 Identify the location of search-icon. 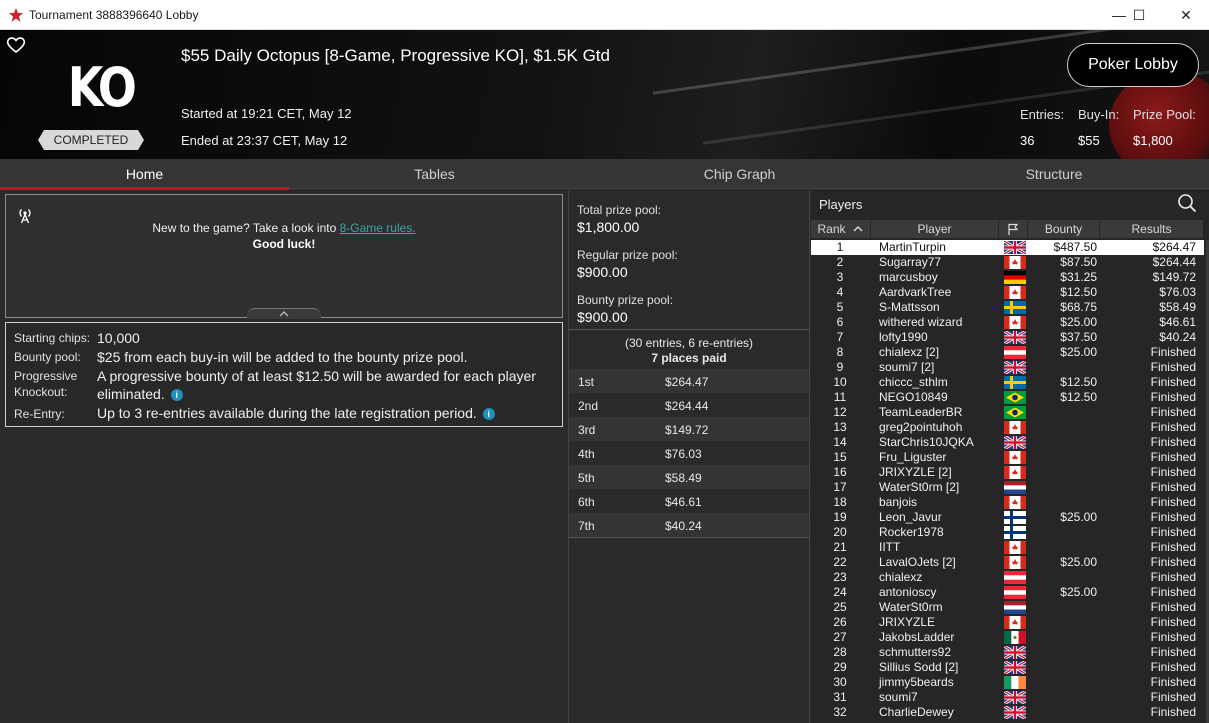
(1187, 205).